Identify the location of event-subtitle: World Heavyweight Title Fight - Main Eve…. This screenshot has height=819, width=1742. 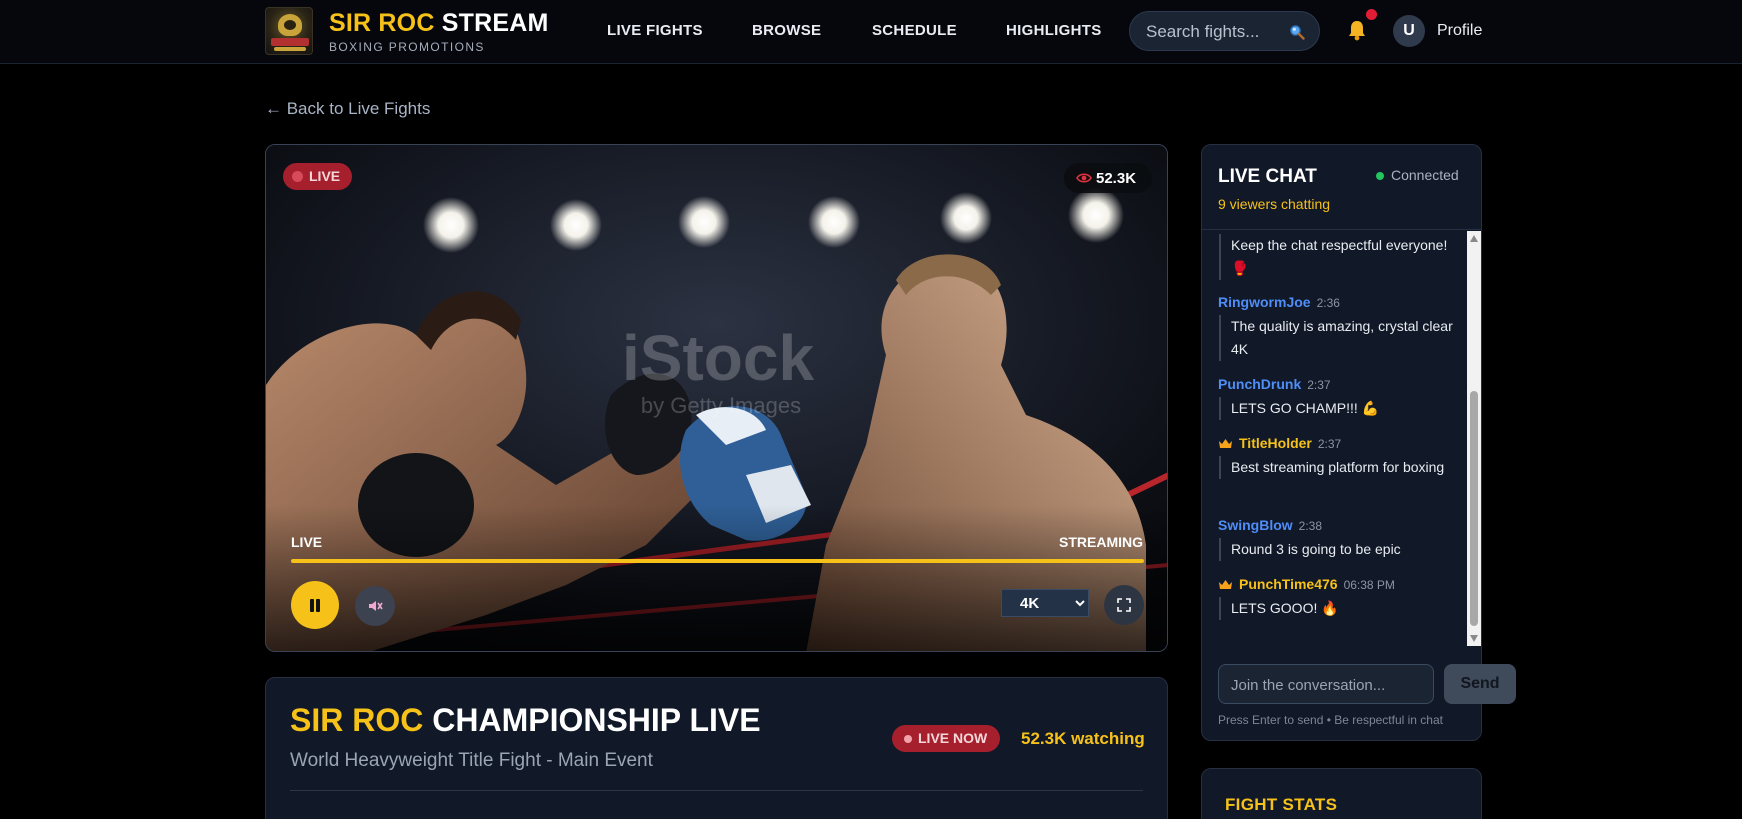
(471, 760).